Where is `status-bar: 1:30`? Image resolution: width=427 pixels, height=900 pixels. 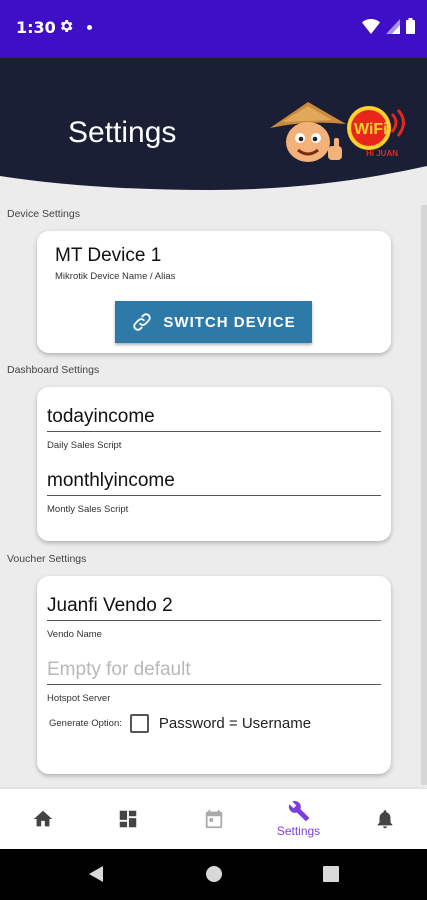
status-bar: 1:30 is located at coordinates (213, 29).